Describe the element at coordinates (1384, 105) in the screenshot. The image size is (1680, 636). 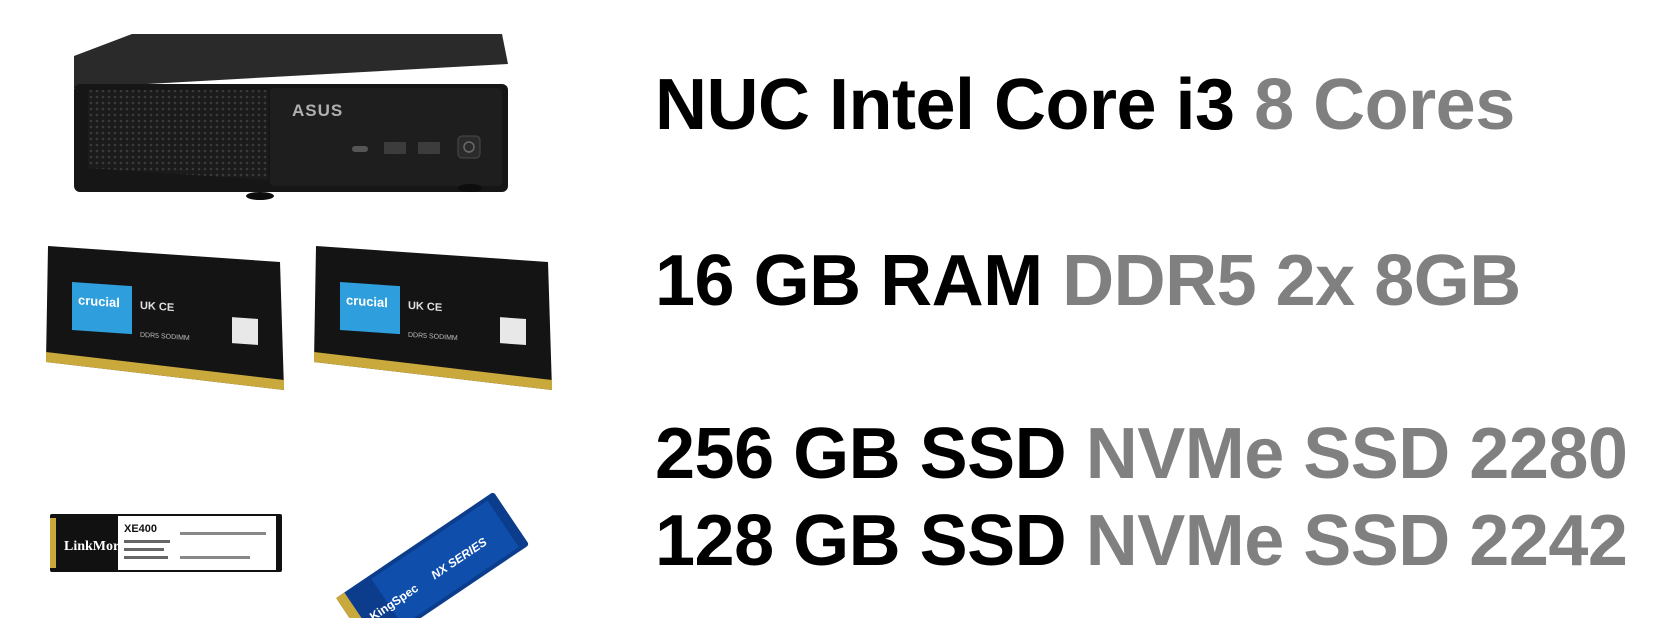
I see `cpu-cores: 8 Cores` at that location.